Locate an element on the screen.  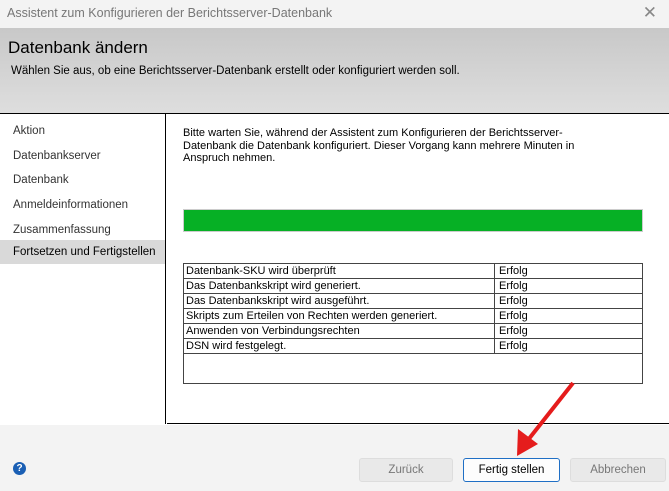
step-name: Das Datenbankskript wird ausgeführt. is located at coordinates (339, 301).